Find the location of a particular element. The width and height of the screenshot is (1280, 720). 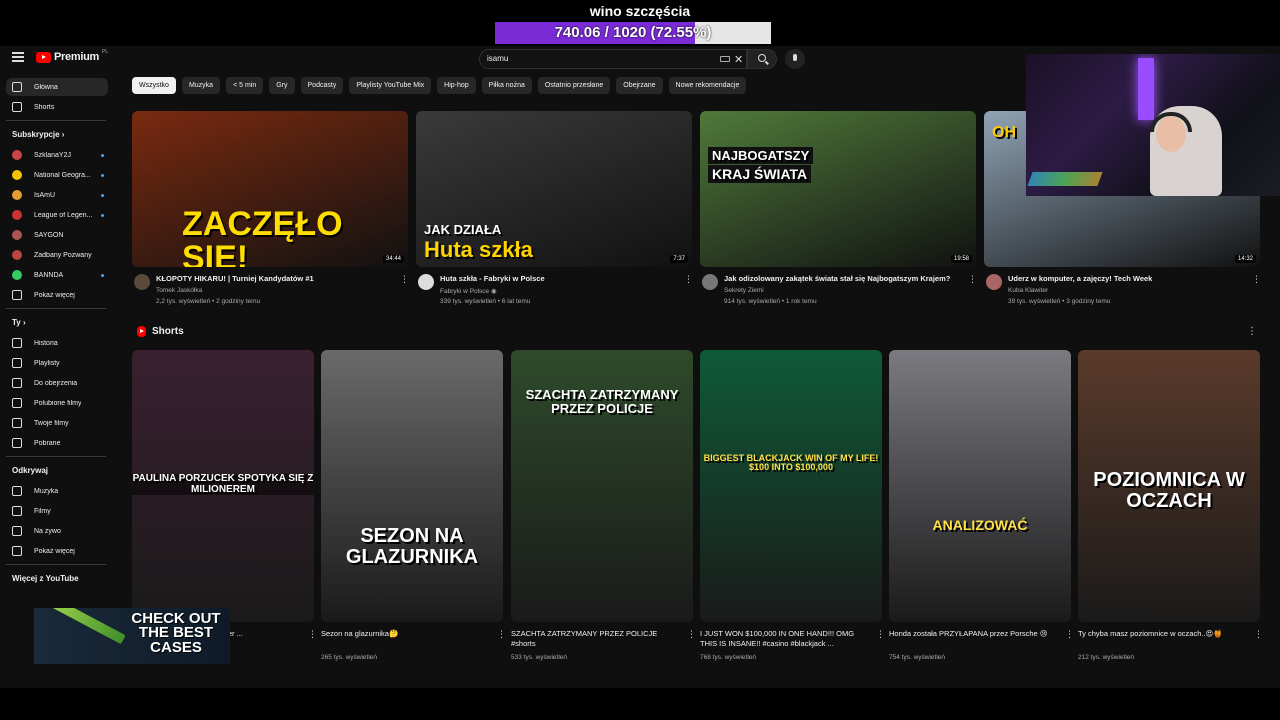

channel-name: Kuba Klawiter is located at coordinates (1028, 290).